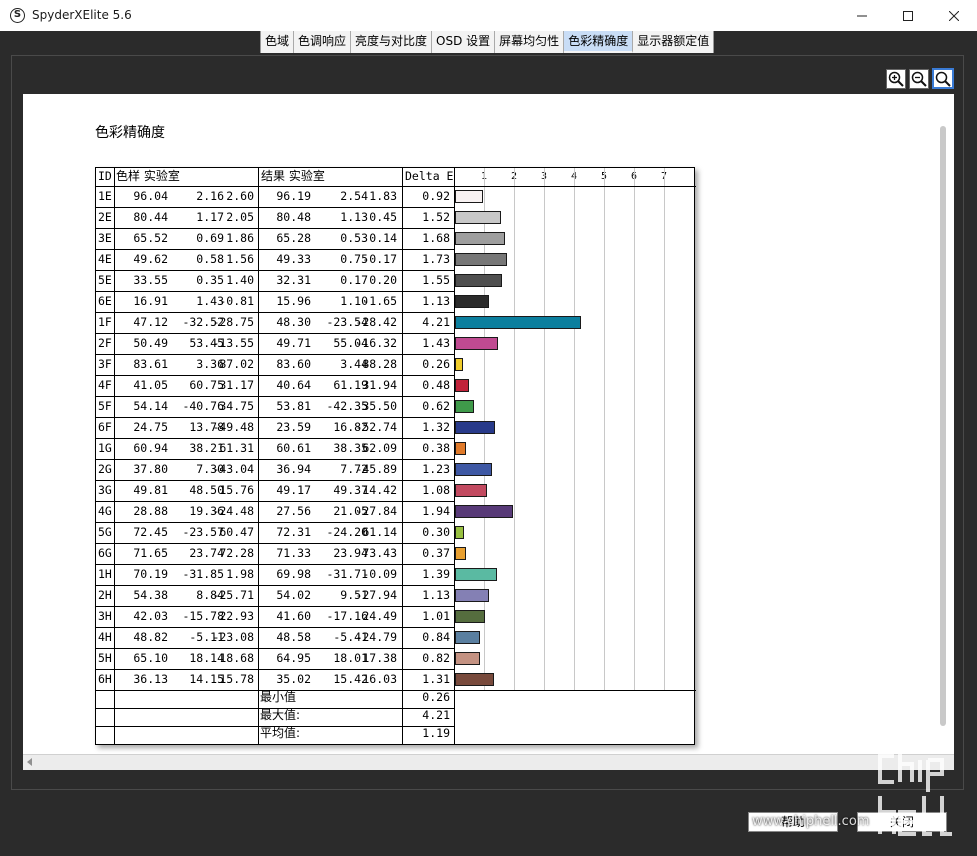  Describe the element at coordinates (379, 448) in the screenshot. I see `result-lab-value: 62.09` at that location.